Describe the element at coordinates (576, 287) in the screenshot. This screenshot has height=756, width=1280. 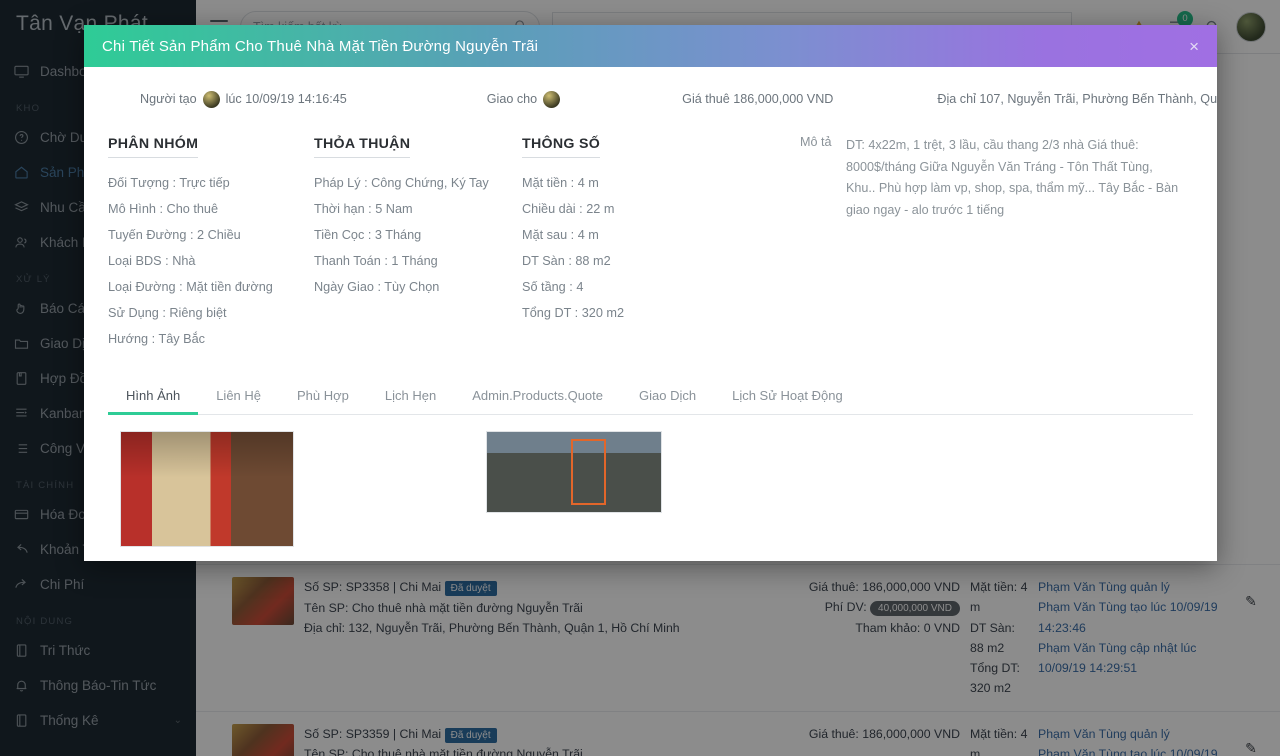
I see `kv-value: : 4` at that location.